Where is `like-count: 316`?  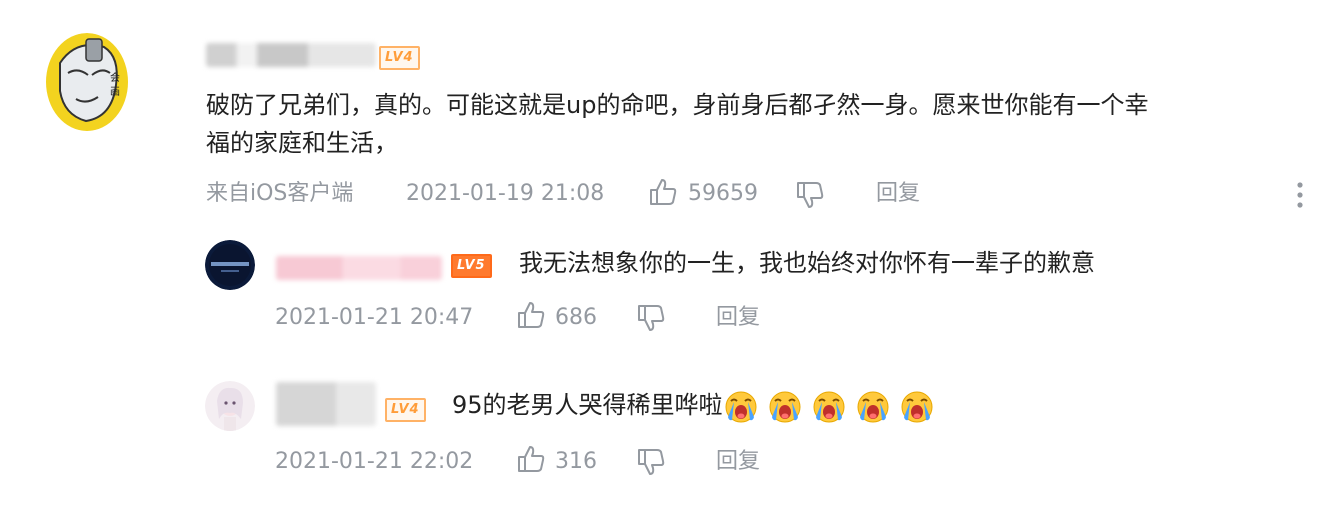
like-count: 316 is located at coordinates (576, 461).